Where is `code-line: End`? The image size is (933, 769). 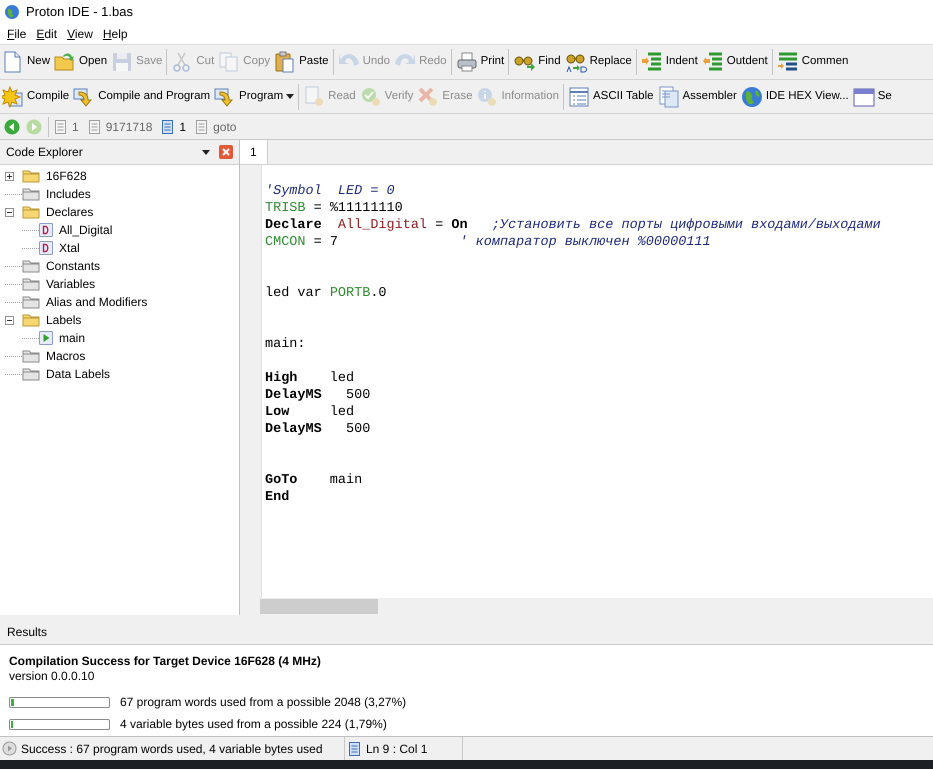 code-line: End is located at coordinates (277, 497).